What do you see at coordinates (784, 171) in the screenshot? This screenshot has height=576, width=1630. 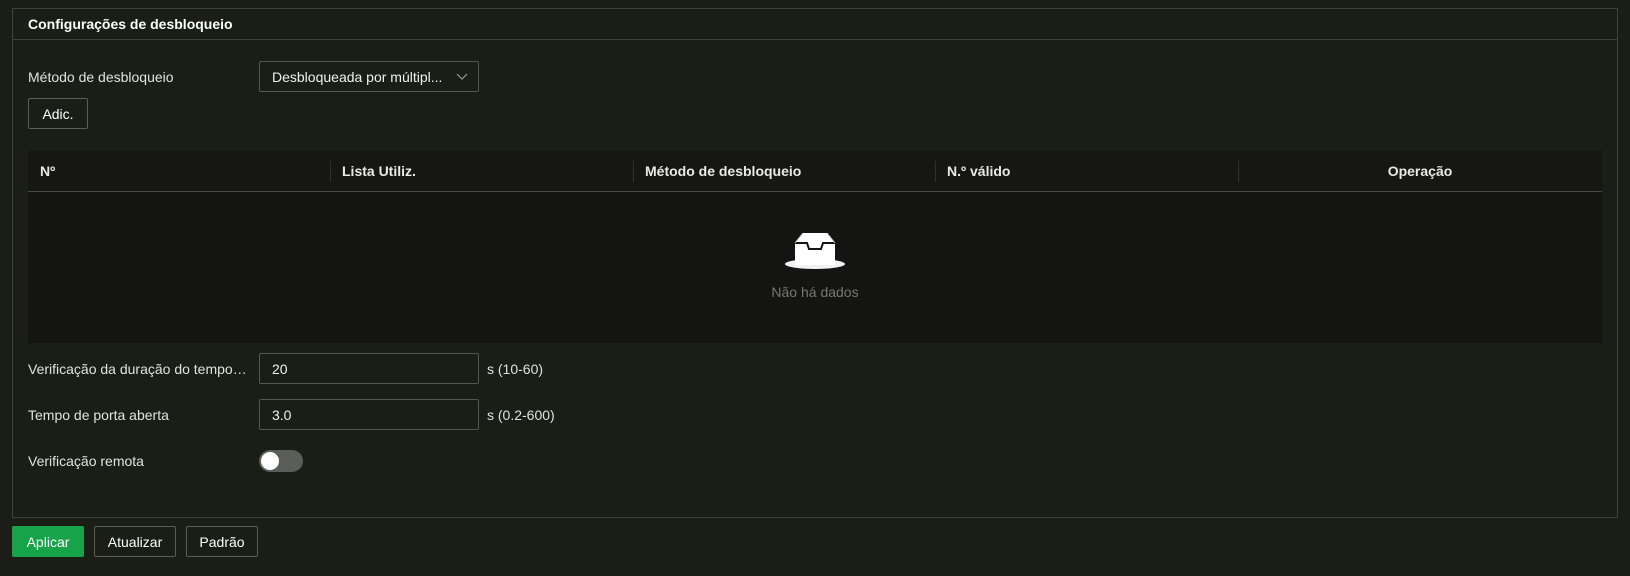 I see `column-header-unlock-method: Método de desbloqueio` at bounding box center [784, 171].